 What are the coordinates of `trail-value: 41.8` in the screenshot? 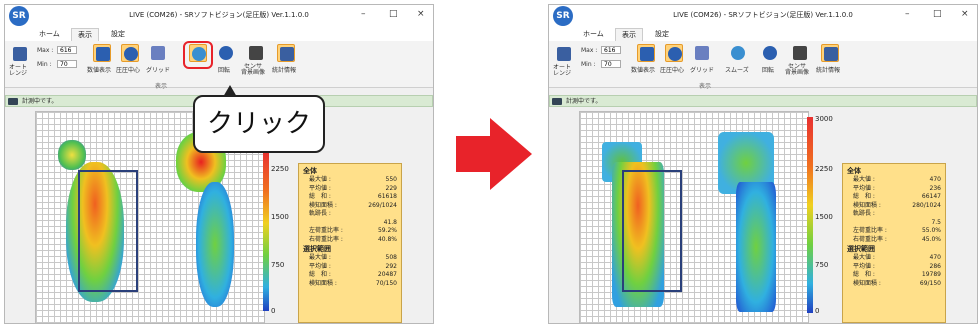 It's located at (390, 222).